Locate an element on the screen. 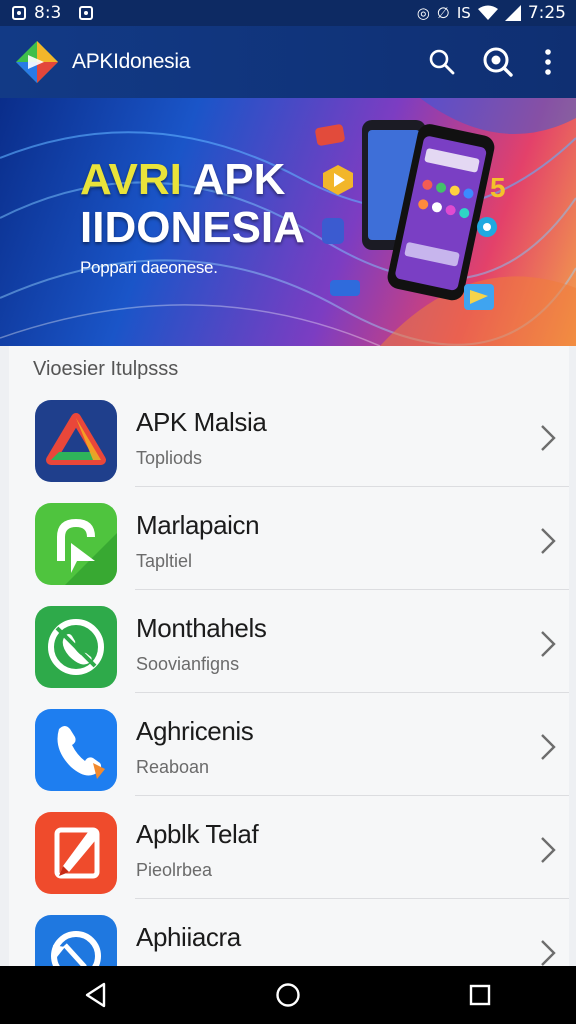  recents-button is located at coordinates (480, 995).